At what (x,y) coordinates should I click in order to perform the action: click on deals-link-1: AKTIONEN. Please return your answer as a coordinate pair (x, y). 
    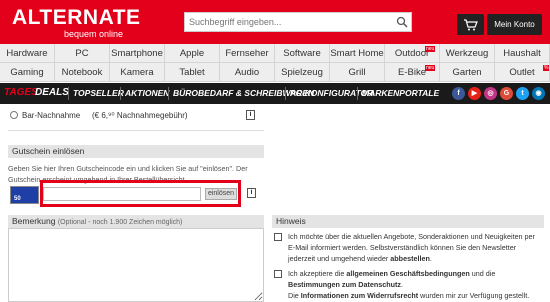
    Looking at the image, I should click on (147, 93).